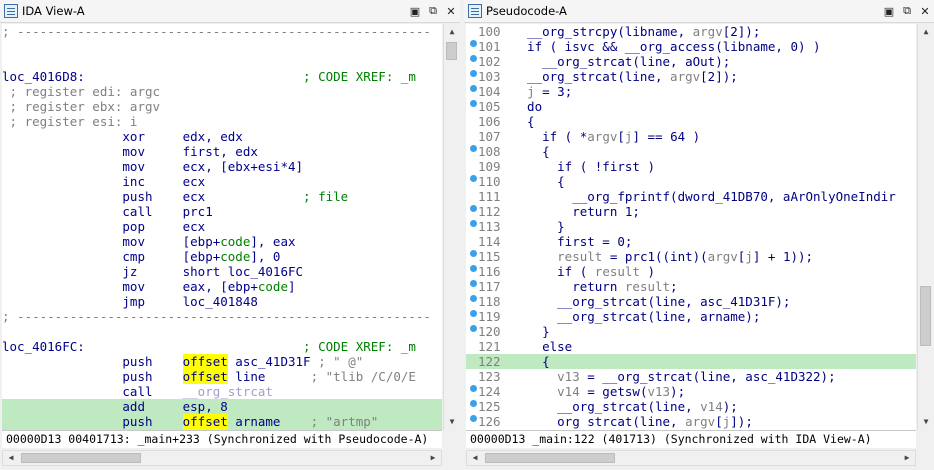  What do you see at coordinates (691, 320) in the screenshot?
I see `pseudocode-line: 119 __org_strcat(line, arname);` at bounding box center [691, 320].